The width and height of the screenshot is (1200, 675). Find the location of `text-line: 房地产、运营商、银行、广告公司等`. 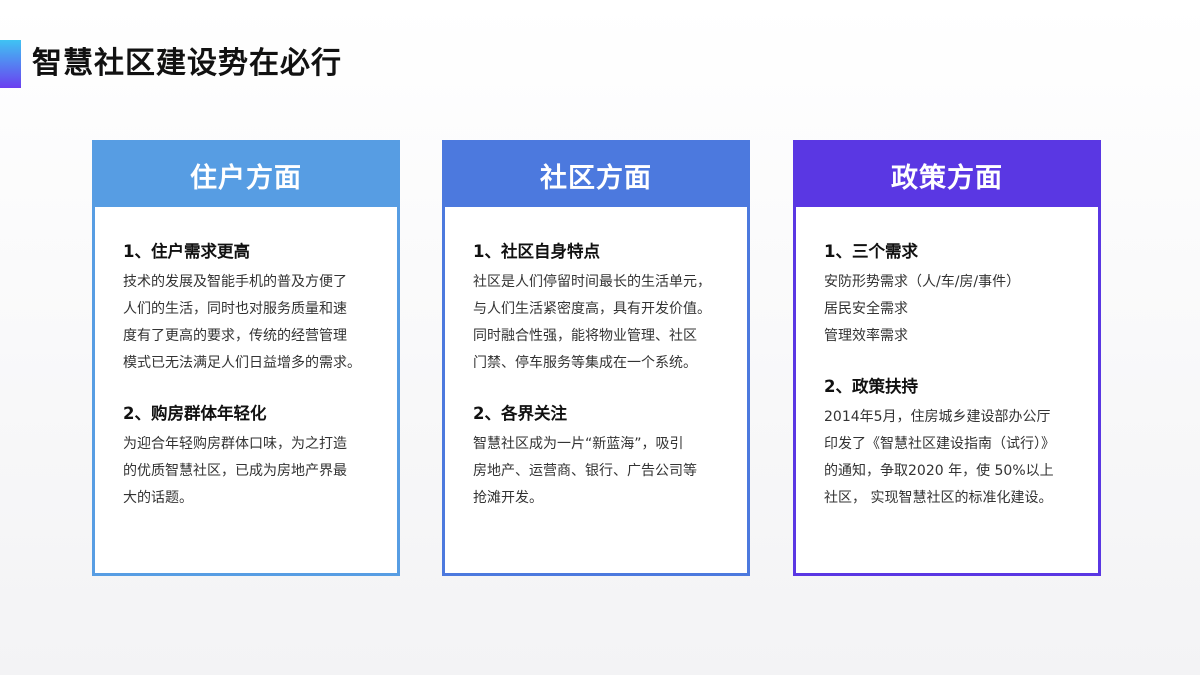

text-line: 房地产、运营商、银行、广告公司等 is located at coordinates (585, 471).